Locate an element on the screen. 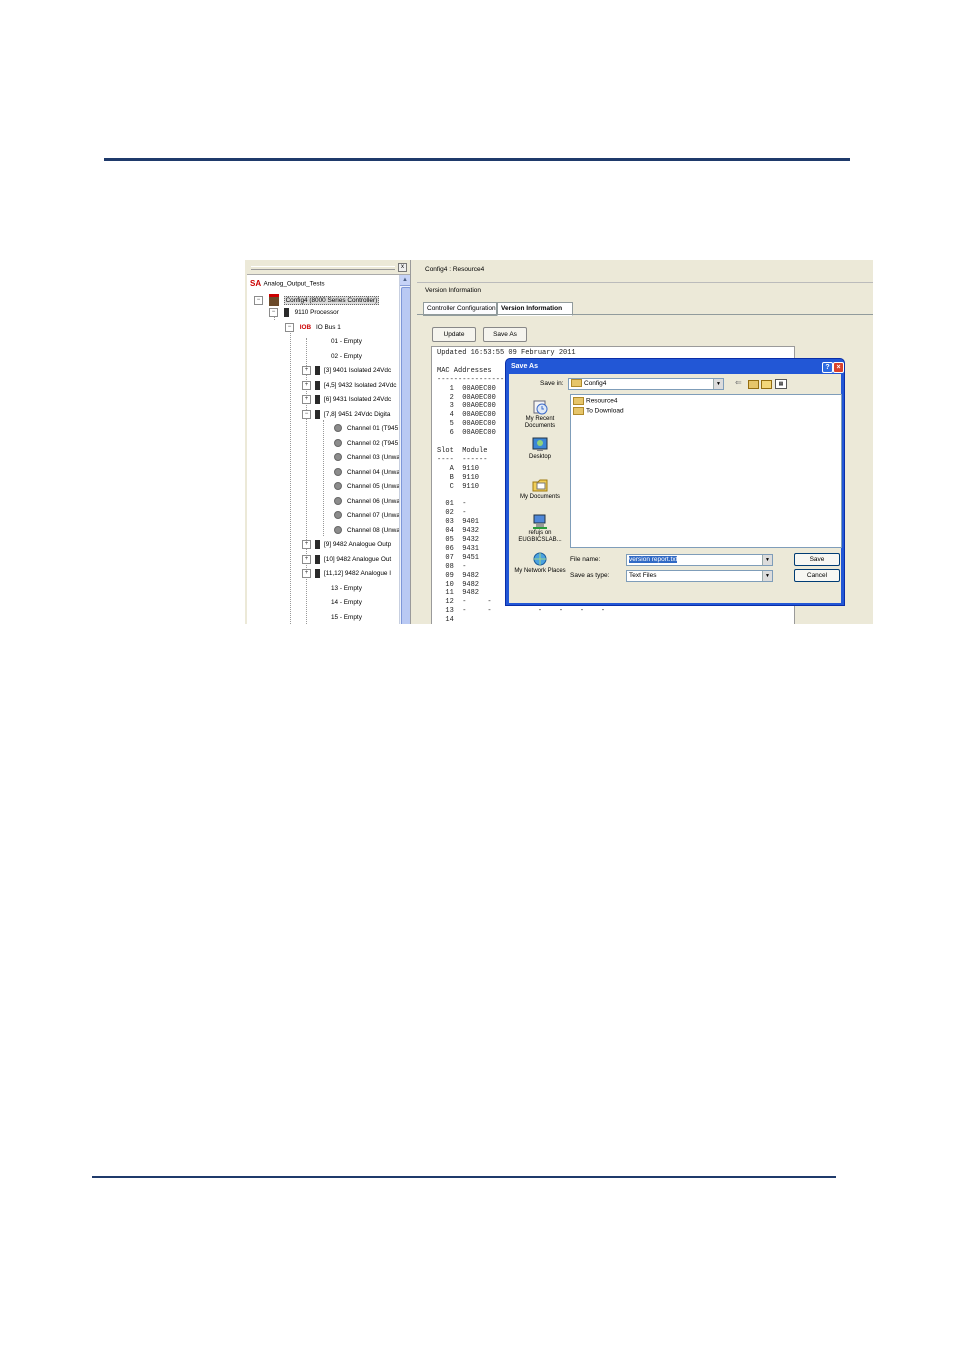 The width and height of the screenshot is (955, 1350). project-icon: SA is located at coordinates (256, 283).